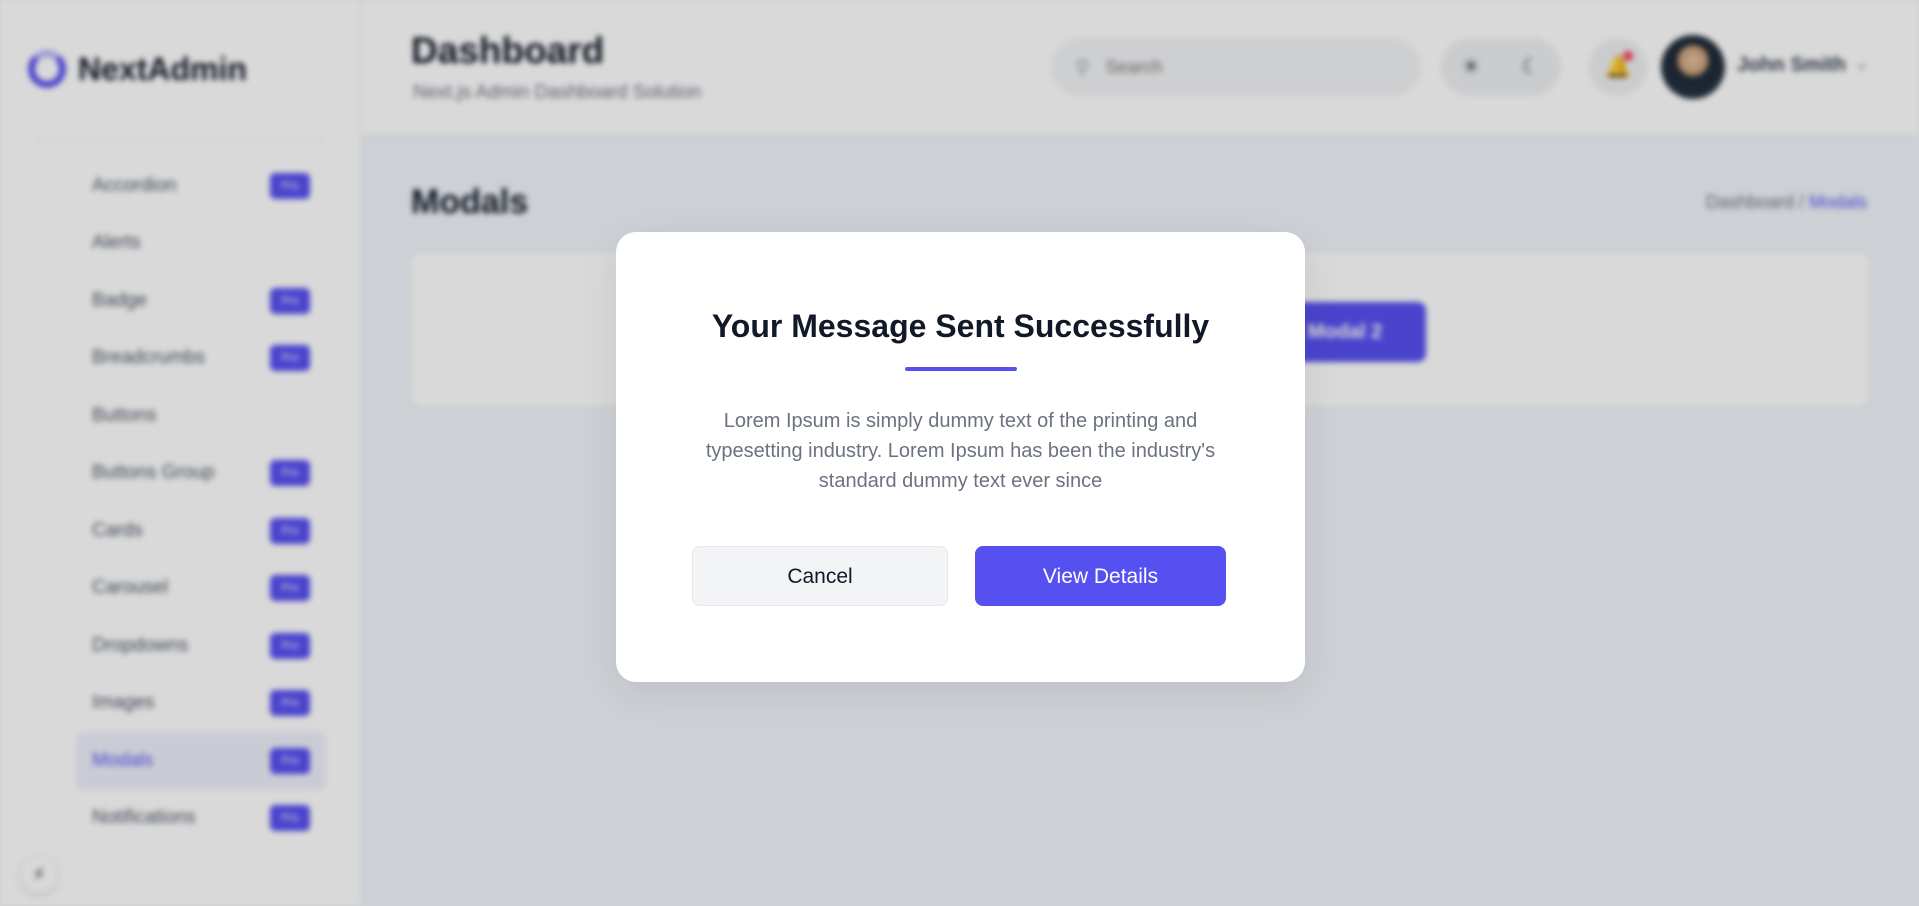  I want to click on modal-title-underline, so click(961, 369).